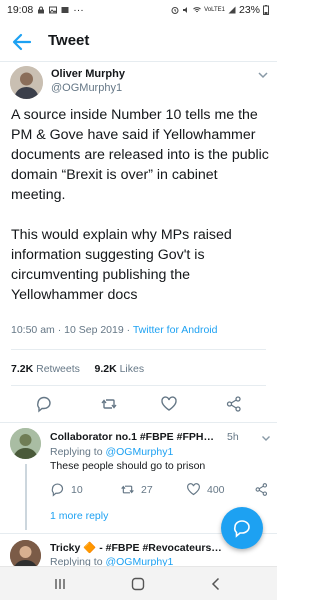 The image size is (320, 600). I want to click on tweet-stats: 7.2K Retweets 9.2K Likes, so click(77, 369).